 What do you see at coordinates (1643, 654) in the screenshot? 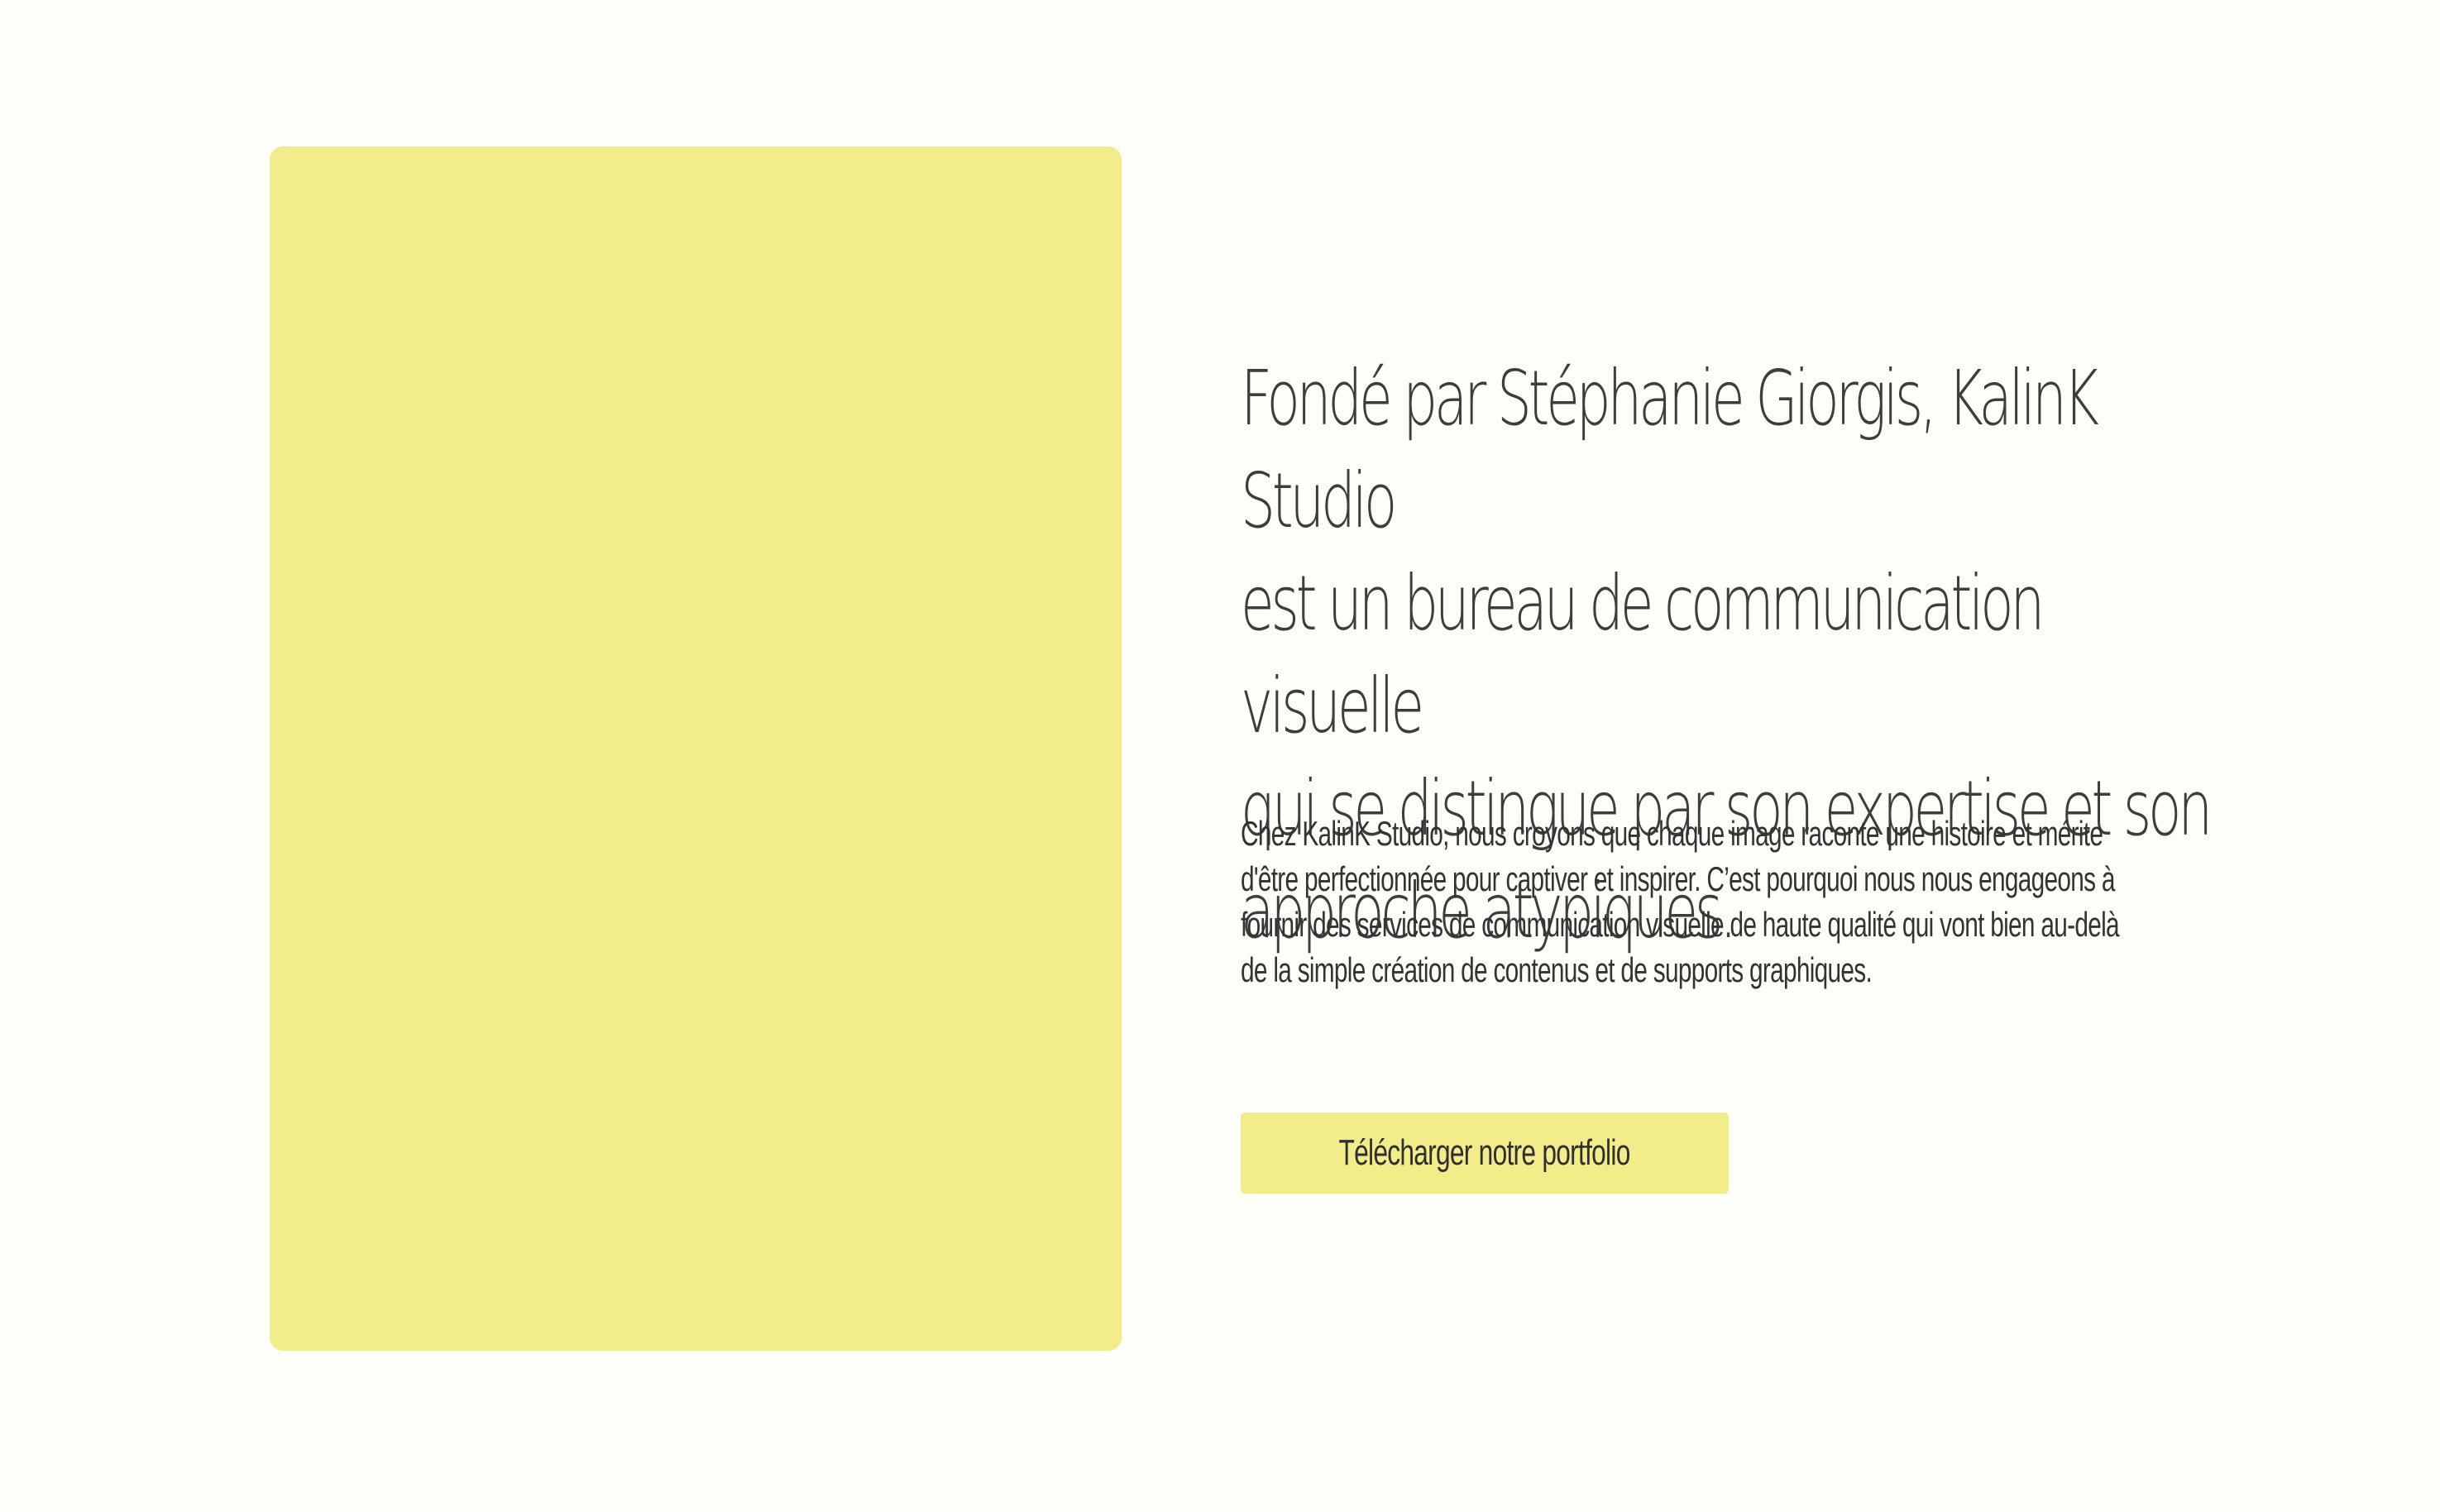
I see `headline-line: est un bureau de communication visuelle` at bounding box center [1643, 654].